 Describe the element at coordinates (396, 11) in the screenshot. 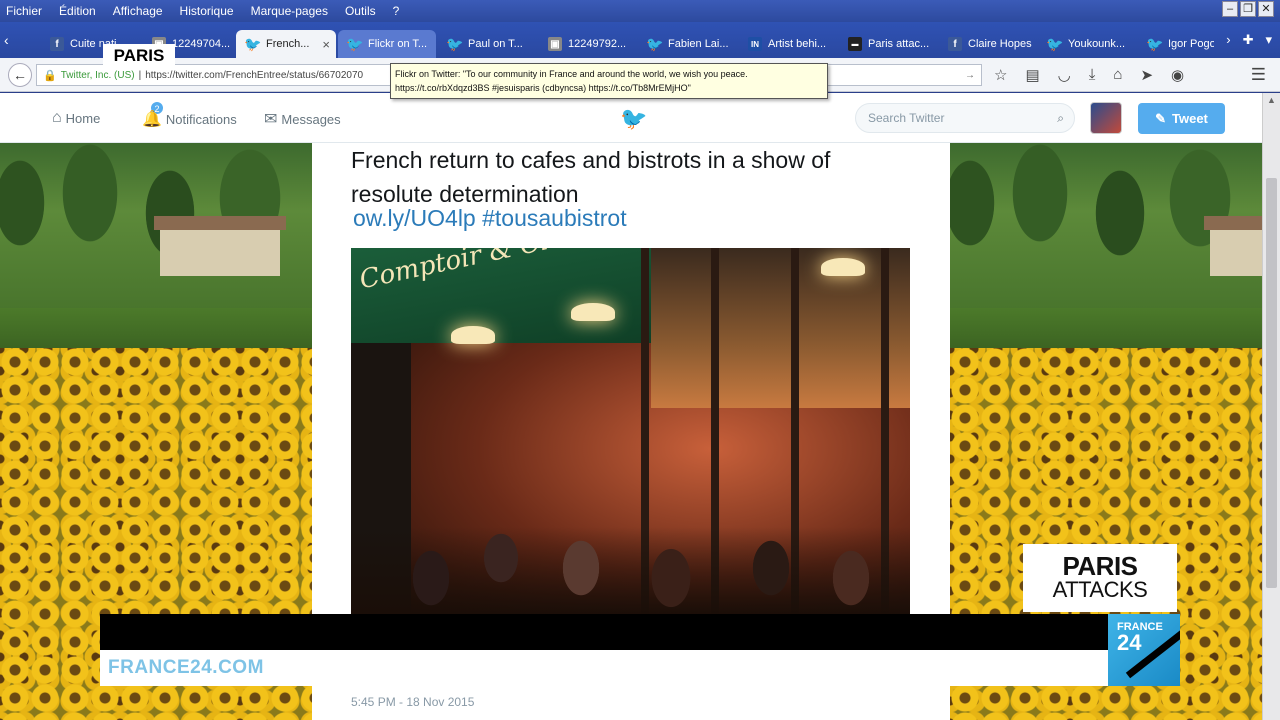

I see `menu-help: ?` at that location.